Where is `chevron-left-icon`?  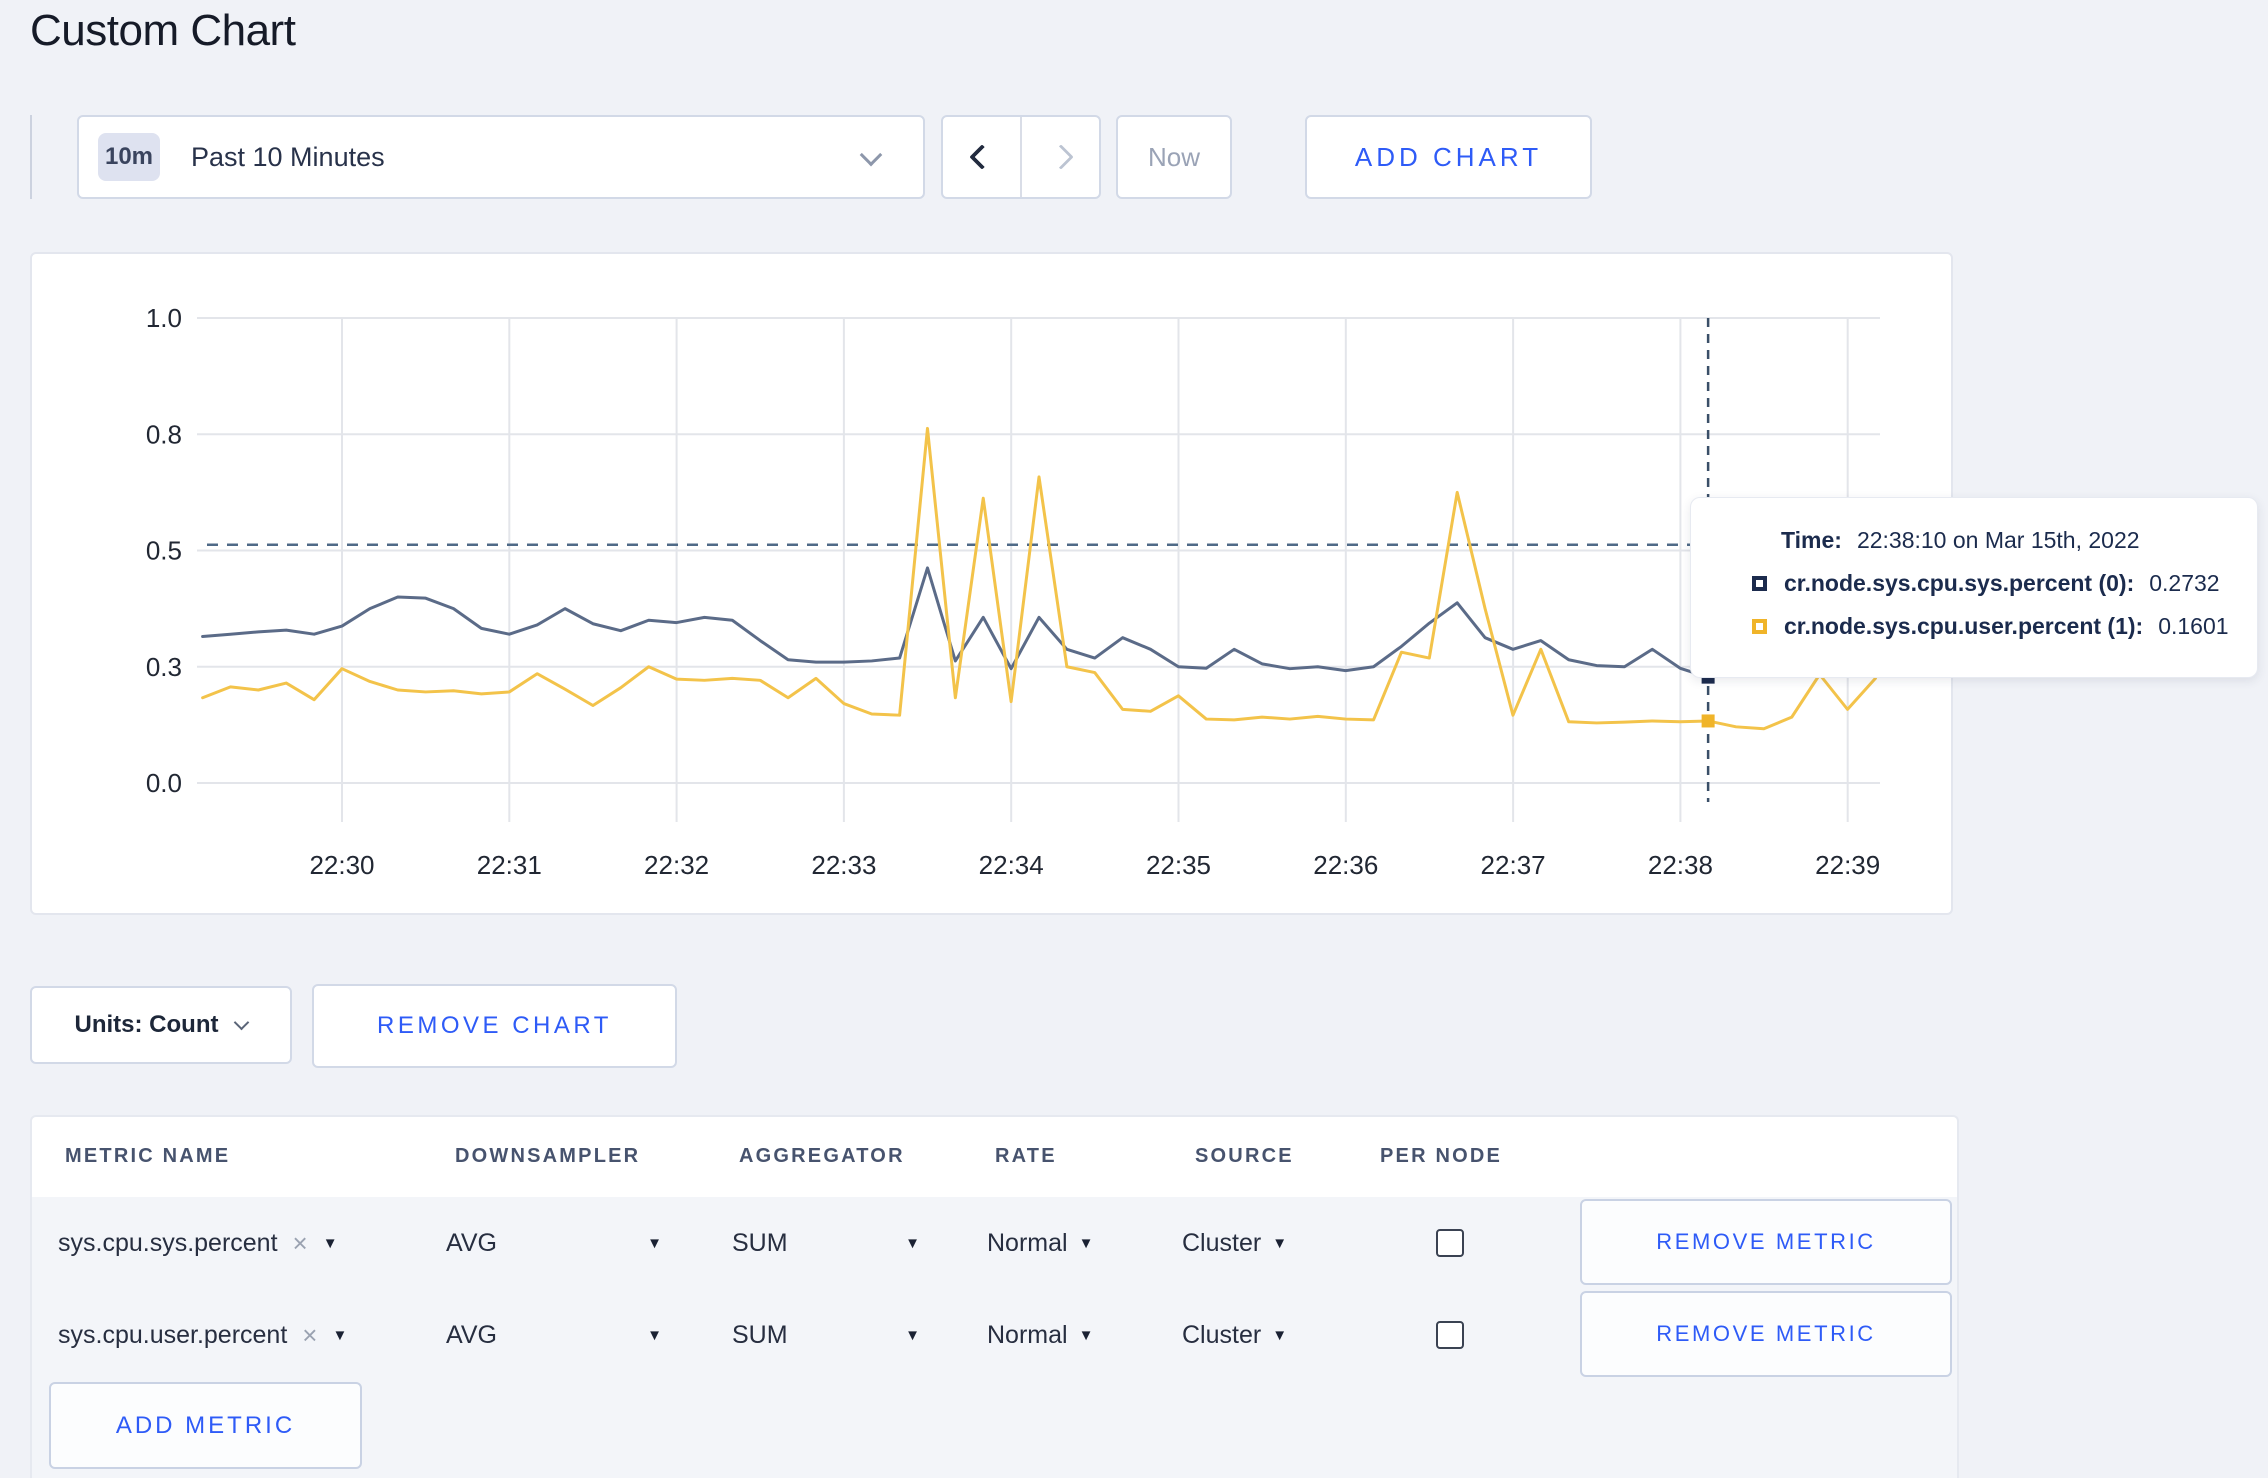 chevron-left-icon is located at coordinates (981, 157).